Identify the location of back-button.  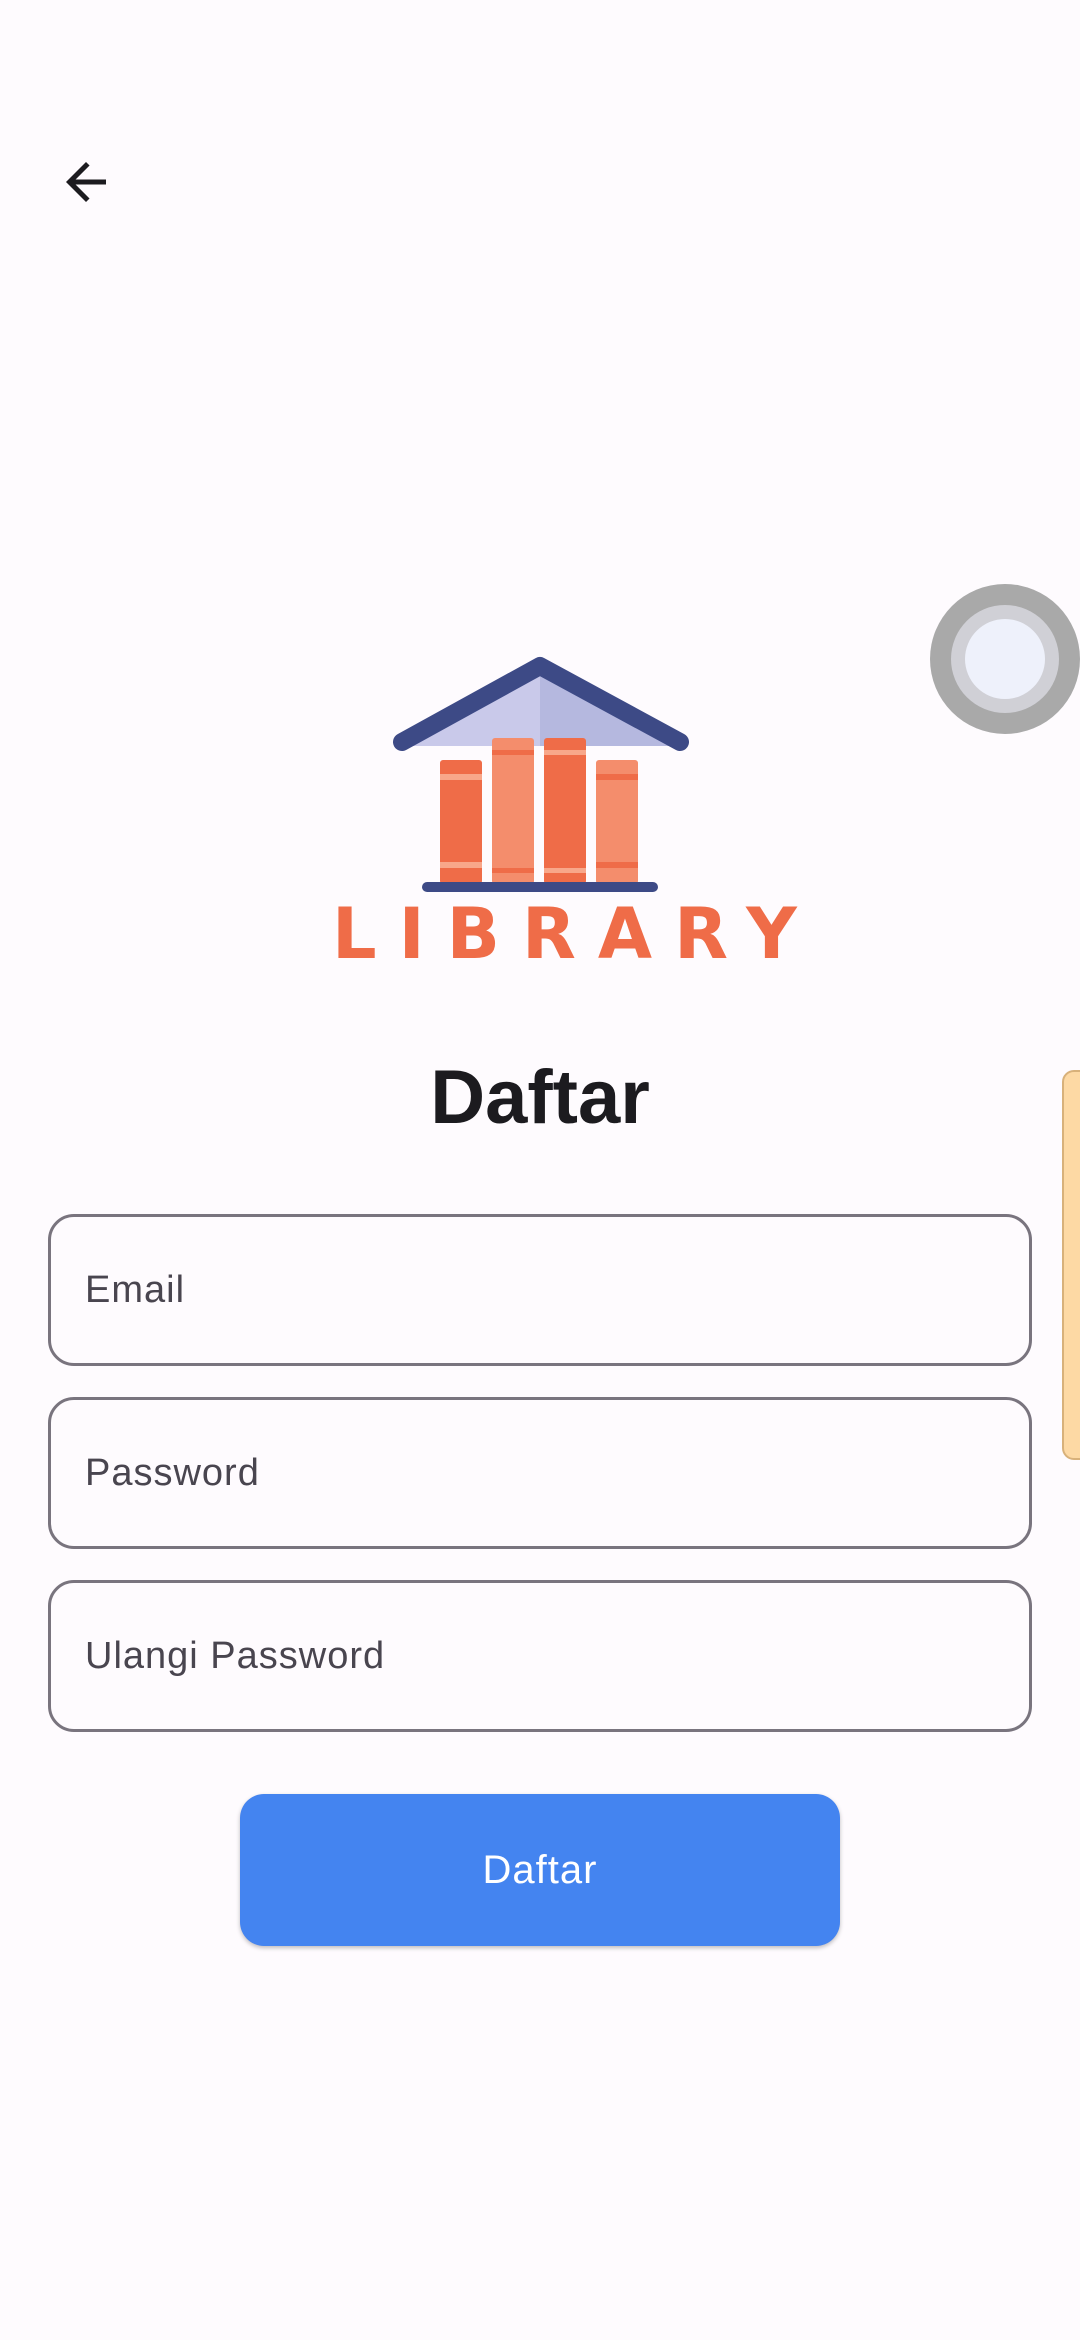
(86, 182).